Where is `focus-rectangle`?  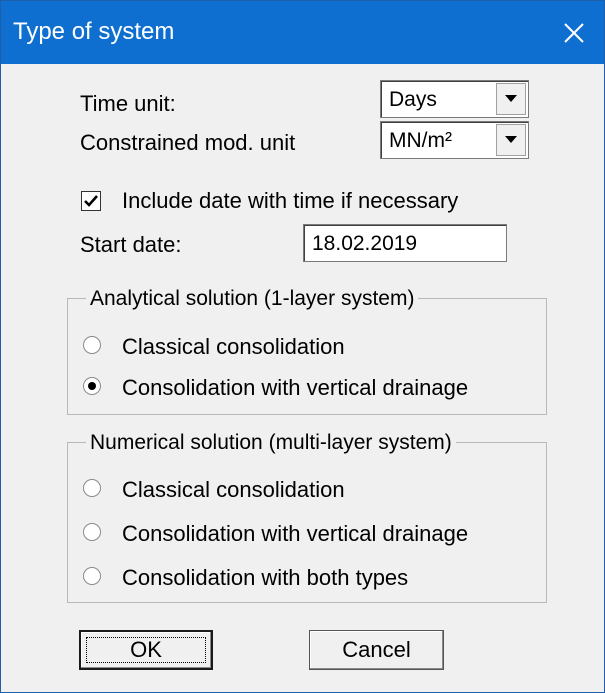 focus-rectangle is located at coordinates (146, 650).